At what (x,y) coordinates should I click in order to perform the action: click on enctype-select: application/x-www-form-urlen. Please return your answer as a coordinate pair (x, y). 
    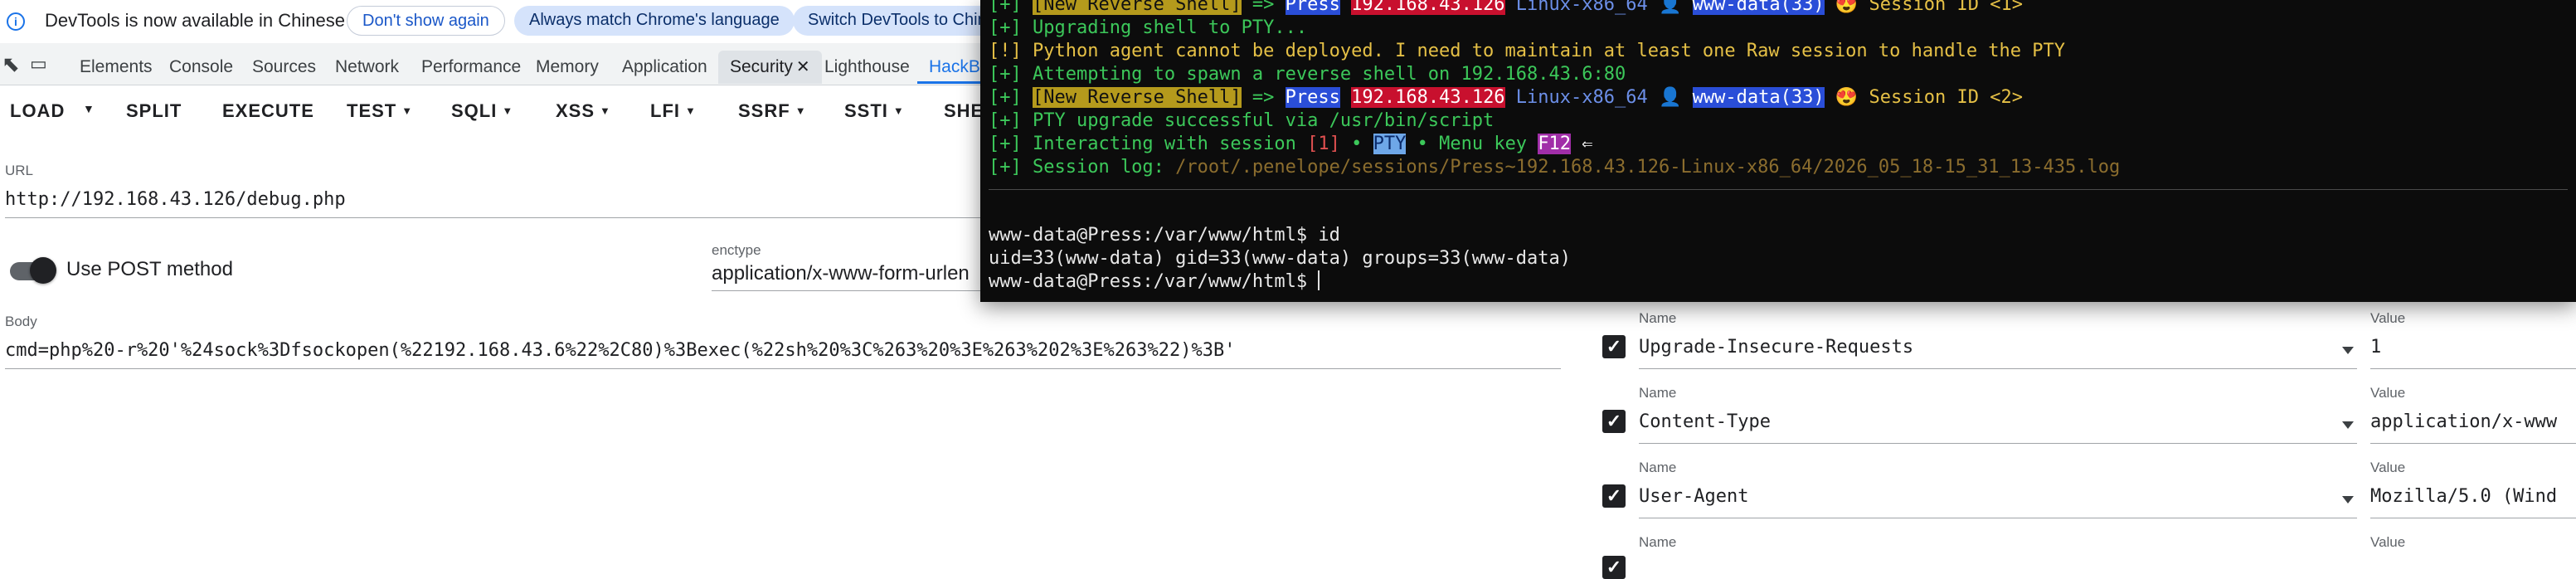
    Looking at the image, I should click on (846, 273).